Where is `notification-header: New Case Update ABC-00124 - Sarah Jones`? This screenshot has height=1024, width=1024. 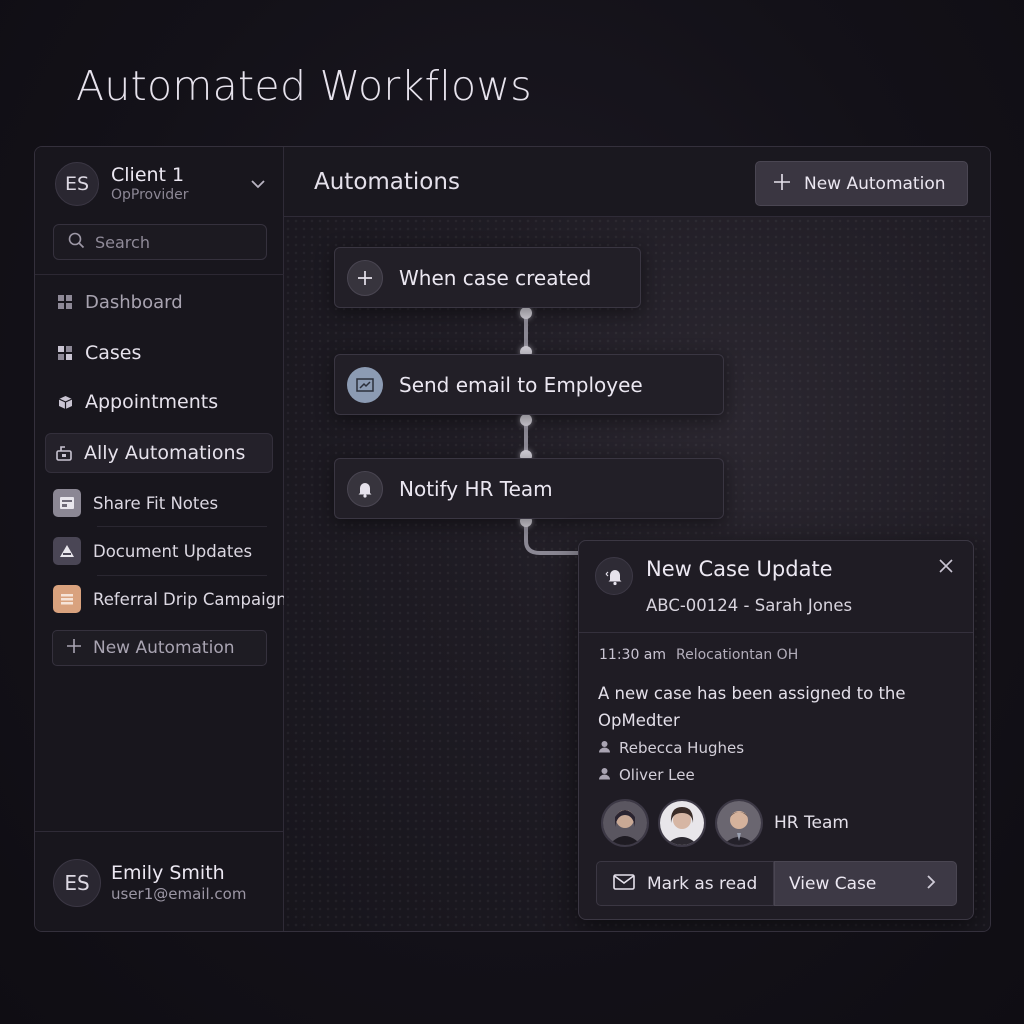 notification-header: New Case Update ABC-00124 - Sarah Jones is located at coordinates (776, 587).